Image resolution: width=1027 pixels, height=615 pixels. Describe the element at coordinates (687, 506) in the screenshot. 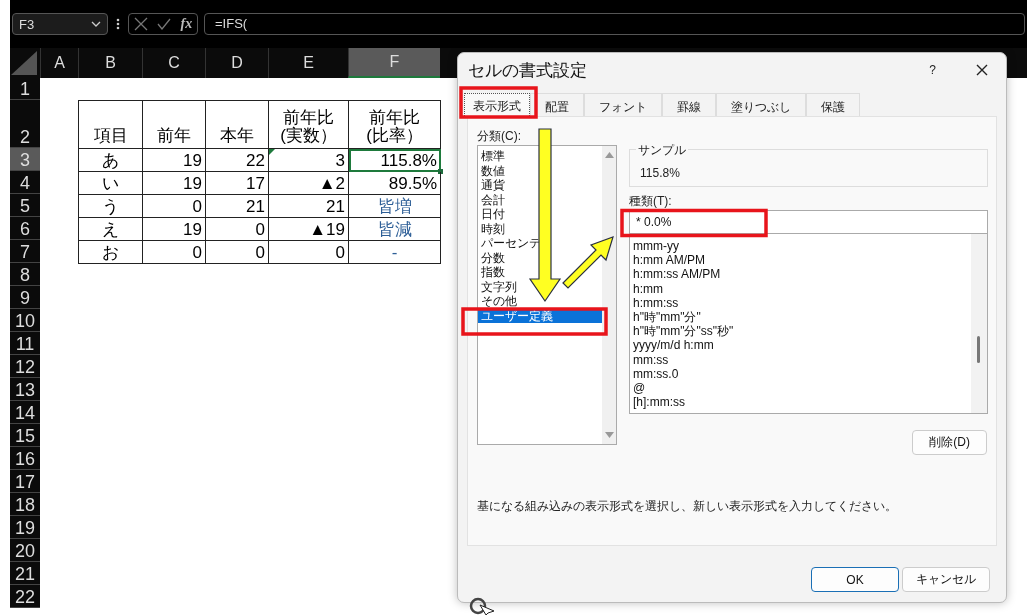

I see `instruction-text: 基になる組み込みの表示形式を選択し、新しい表示形式を入力してください。` at that location.